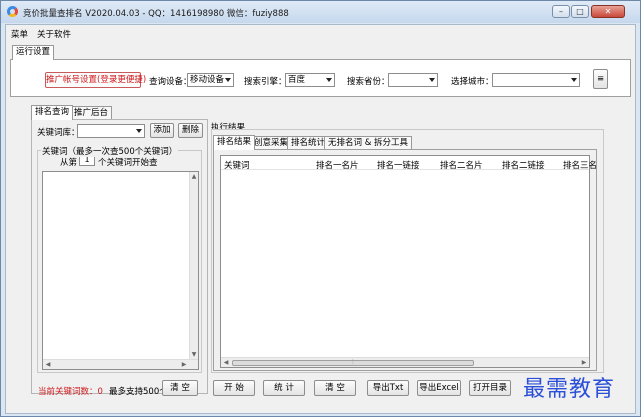 This screenshot has height=417, width=641. Describe the element at coordinates (194, 177) in the screenshot. I see `scroll-up-icon: ▲` at that location.